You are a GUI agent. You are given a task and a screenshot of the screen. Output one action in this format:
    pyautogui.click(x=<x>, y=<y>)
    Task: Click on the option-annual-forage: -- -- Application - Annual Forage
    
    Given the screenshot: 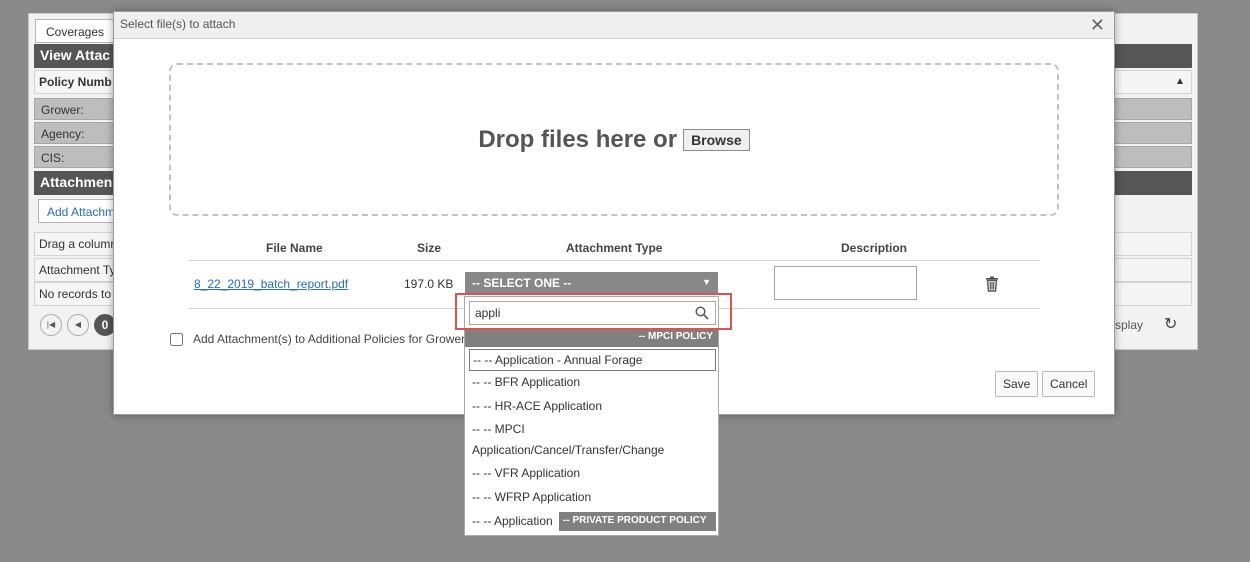 What is the action you would take?
    pyautogui.click(x=592, y=360)
    